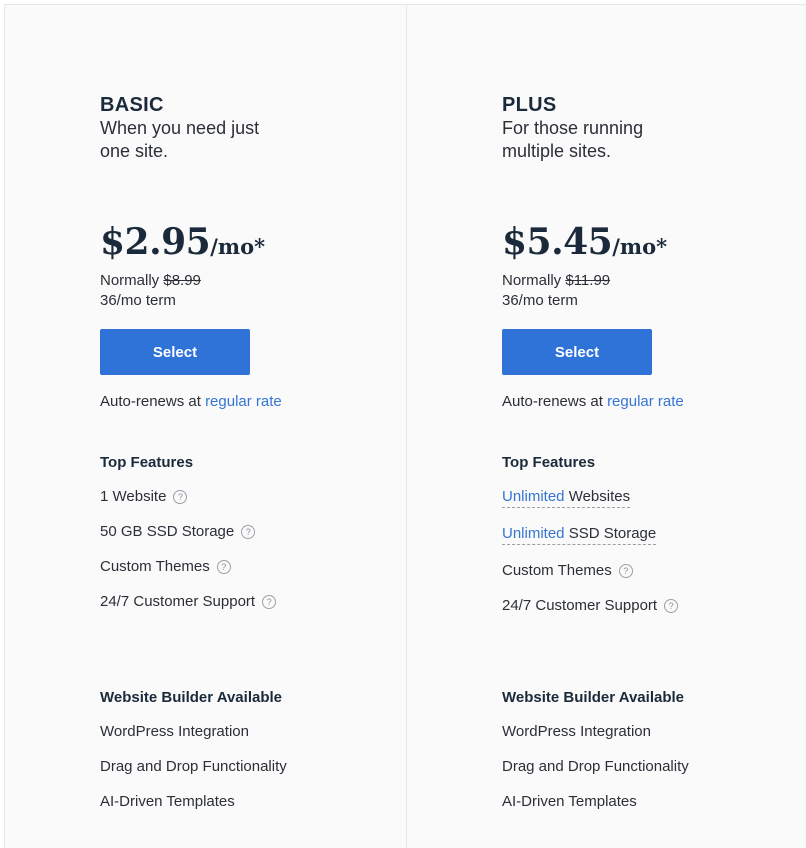 The image size is (806, 848). What do you see at coordinates (253, 281) in the screenshot?
I see `normal-price: Normally $8.99` at bounding box center [253, 281].